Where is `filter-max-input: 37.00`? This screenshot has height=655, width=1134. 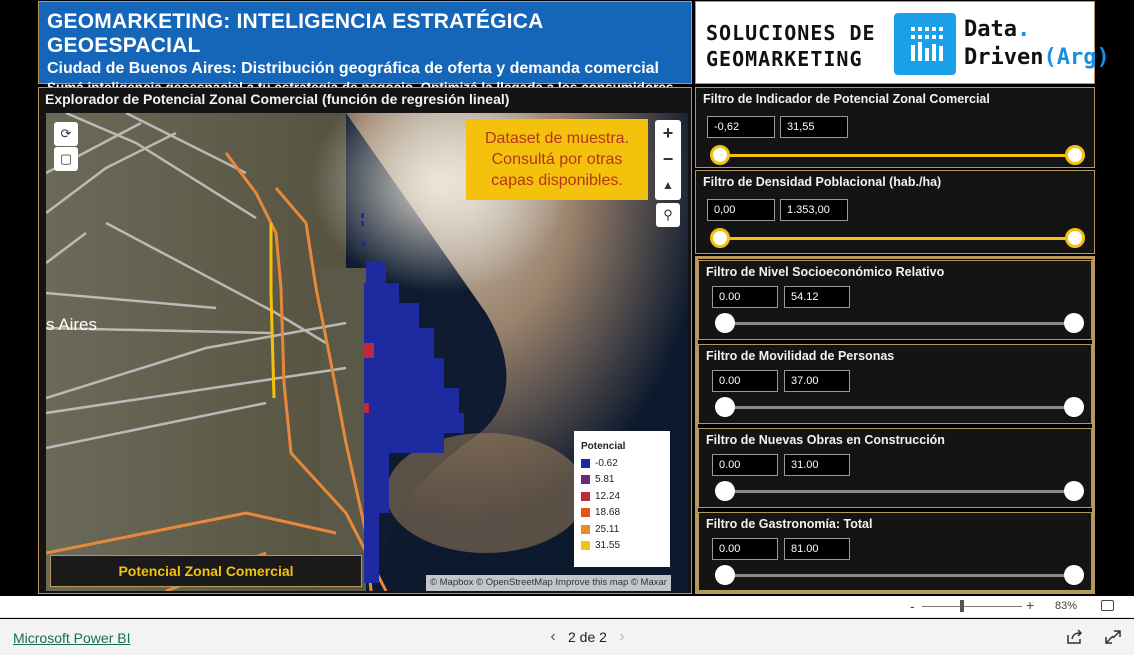
filter-max-input: 37.00 is located at coordinates (817, 381).